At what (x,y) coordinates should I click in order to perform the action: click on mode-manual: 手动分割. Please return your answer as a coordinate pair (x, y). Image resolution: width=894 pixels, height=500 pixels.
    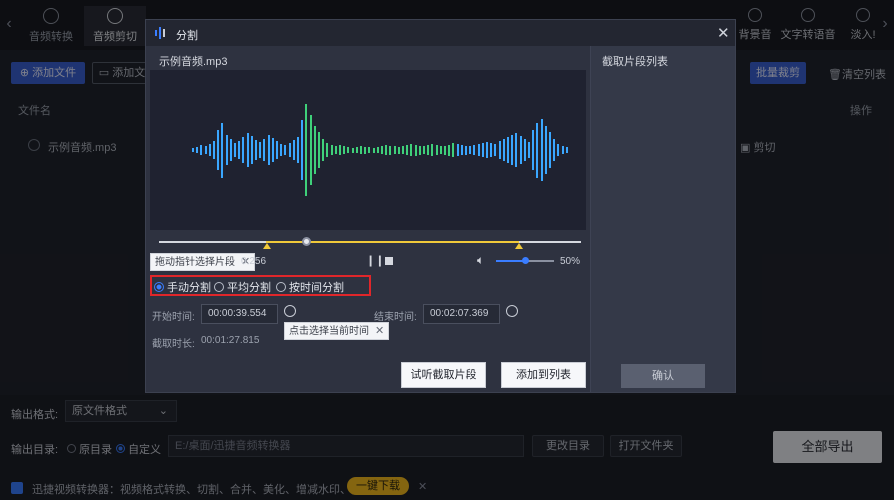
    Looking at the image, I should click on (182, 287).